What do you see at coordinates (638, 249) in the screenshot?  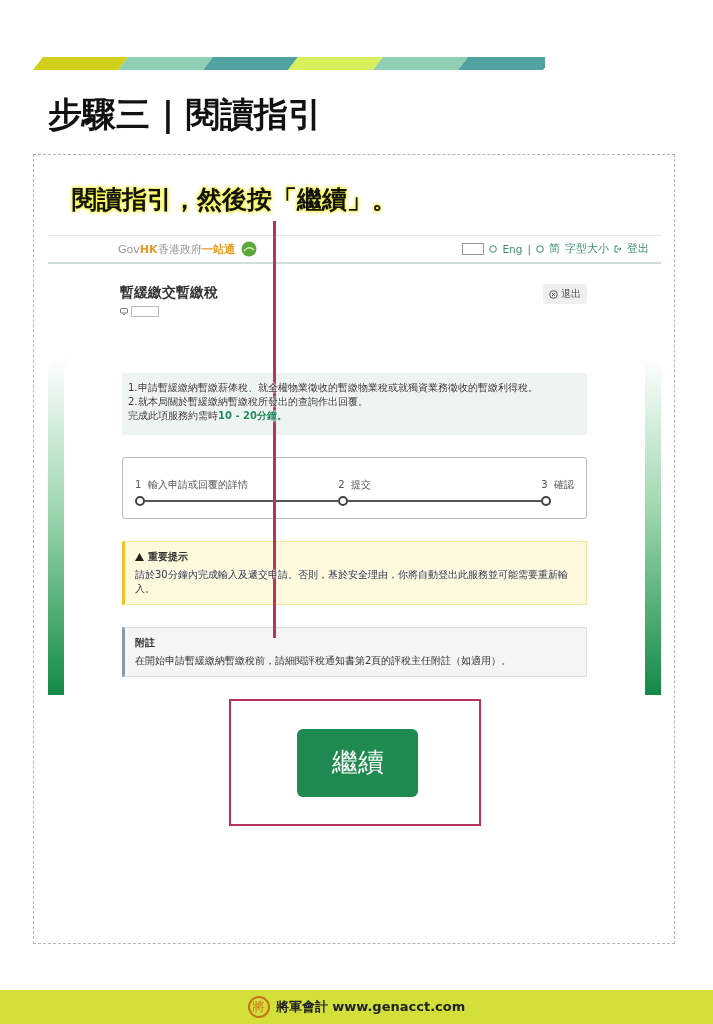 I see `header-link: 登出` at bounding box center [638, 249].